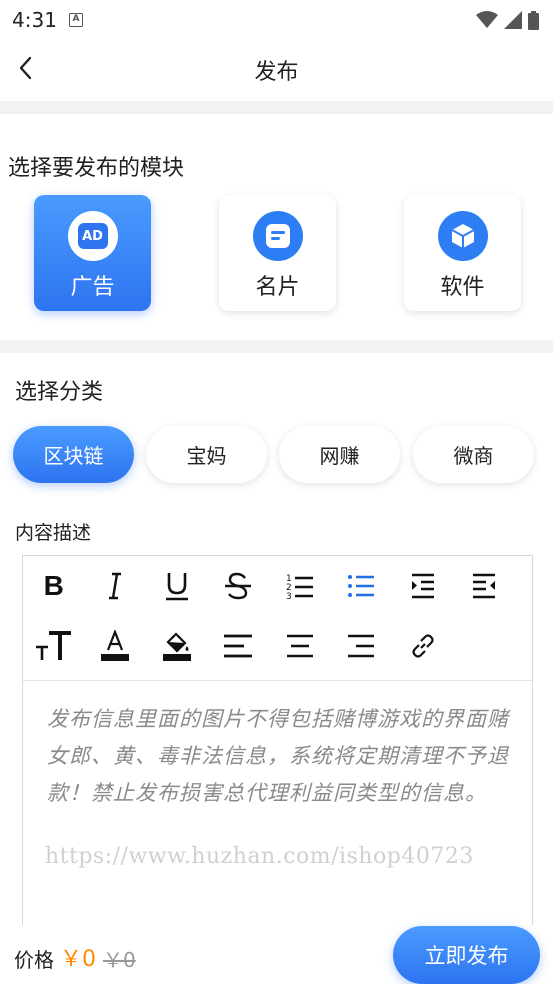 This screenshot has width=553, height=984. What do you see at coordinates (177, 586) in the screenshot?
I see `underline-icon` at bounding box center [177, 586].